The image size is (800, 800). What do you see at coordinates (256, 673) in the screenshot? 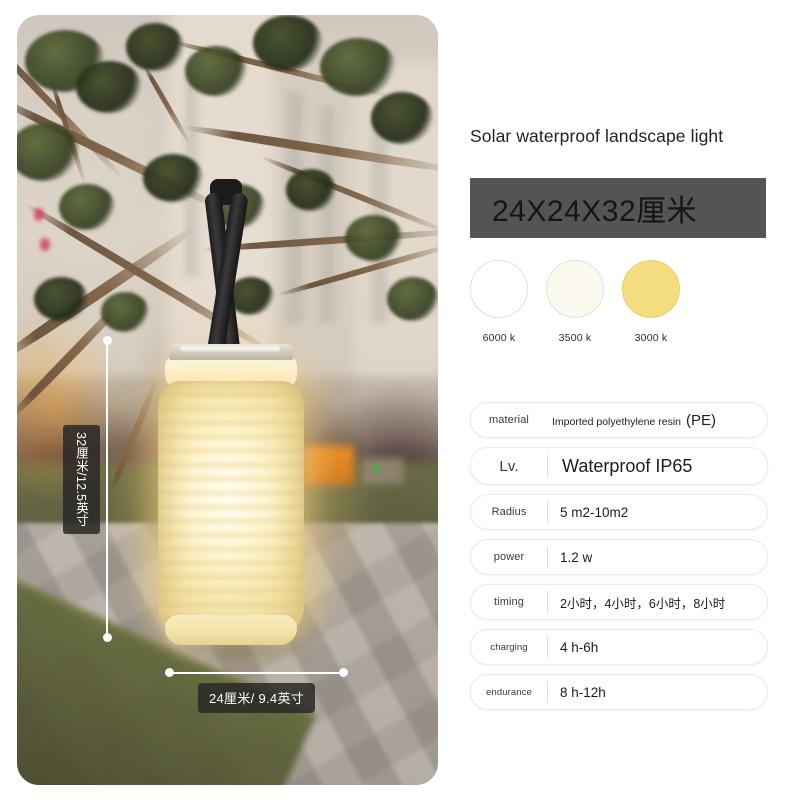
I see `width-measure-line` at bounding box center [256, 673].